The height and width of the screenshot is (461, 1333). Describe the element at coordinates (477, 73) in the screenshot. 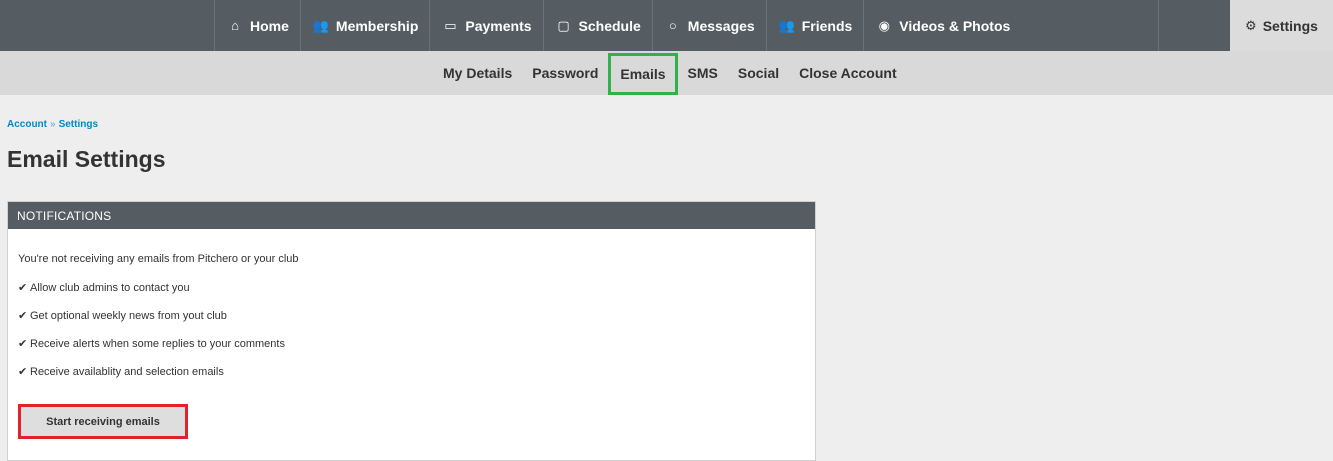

I see `subnav-my-details: My Details` at that location.